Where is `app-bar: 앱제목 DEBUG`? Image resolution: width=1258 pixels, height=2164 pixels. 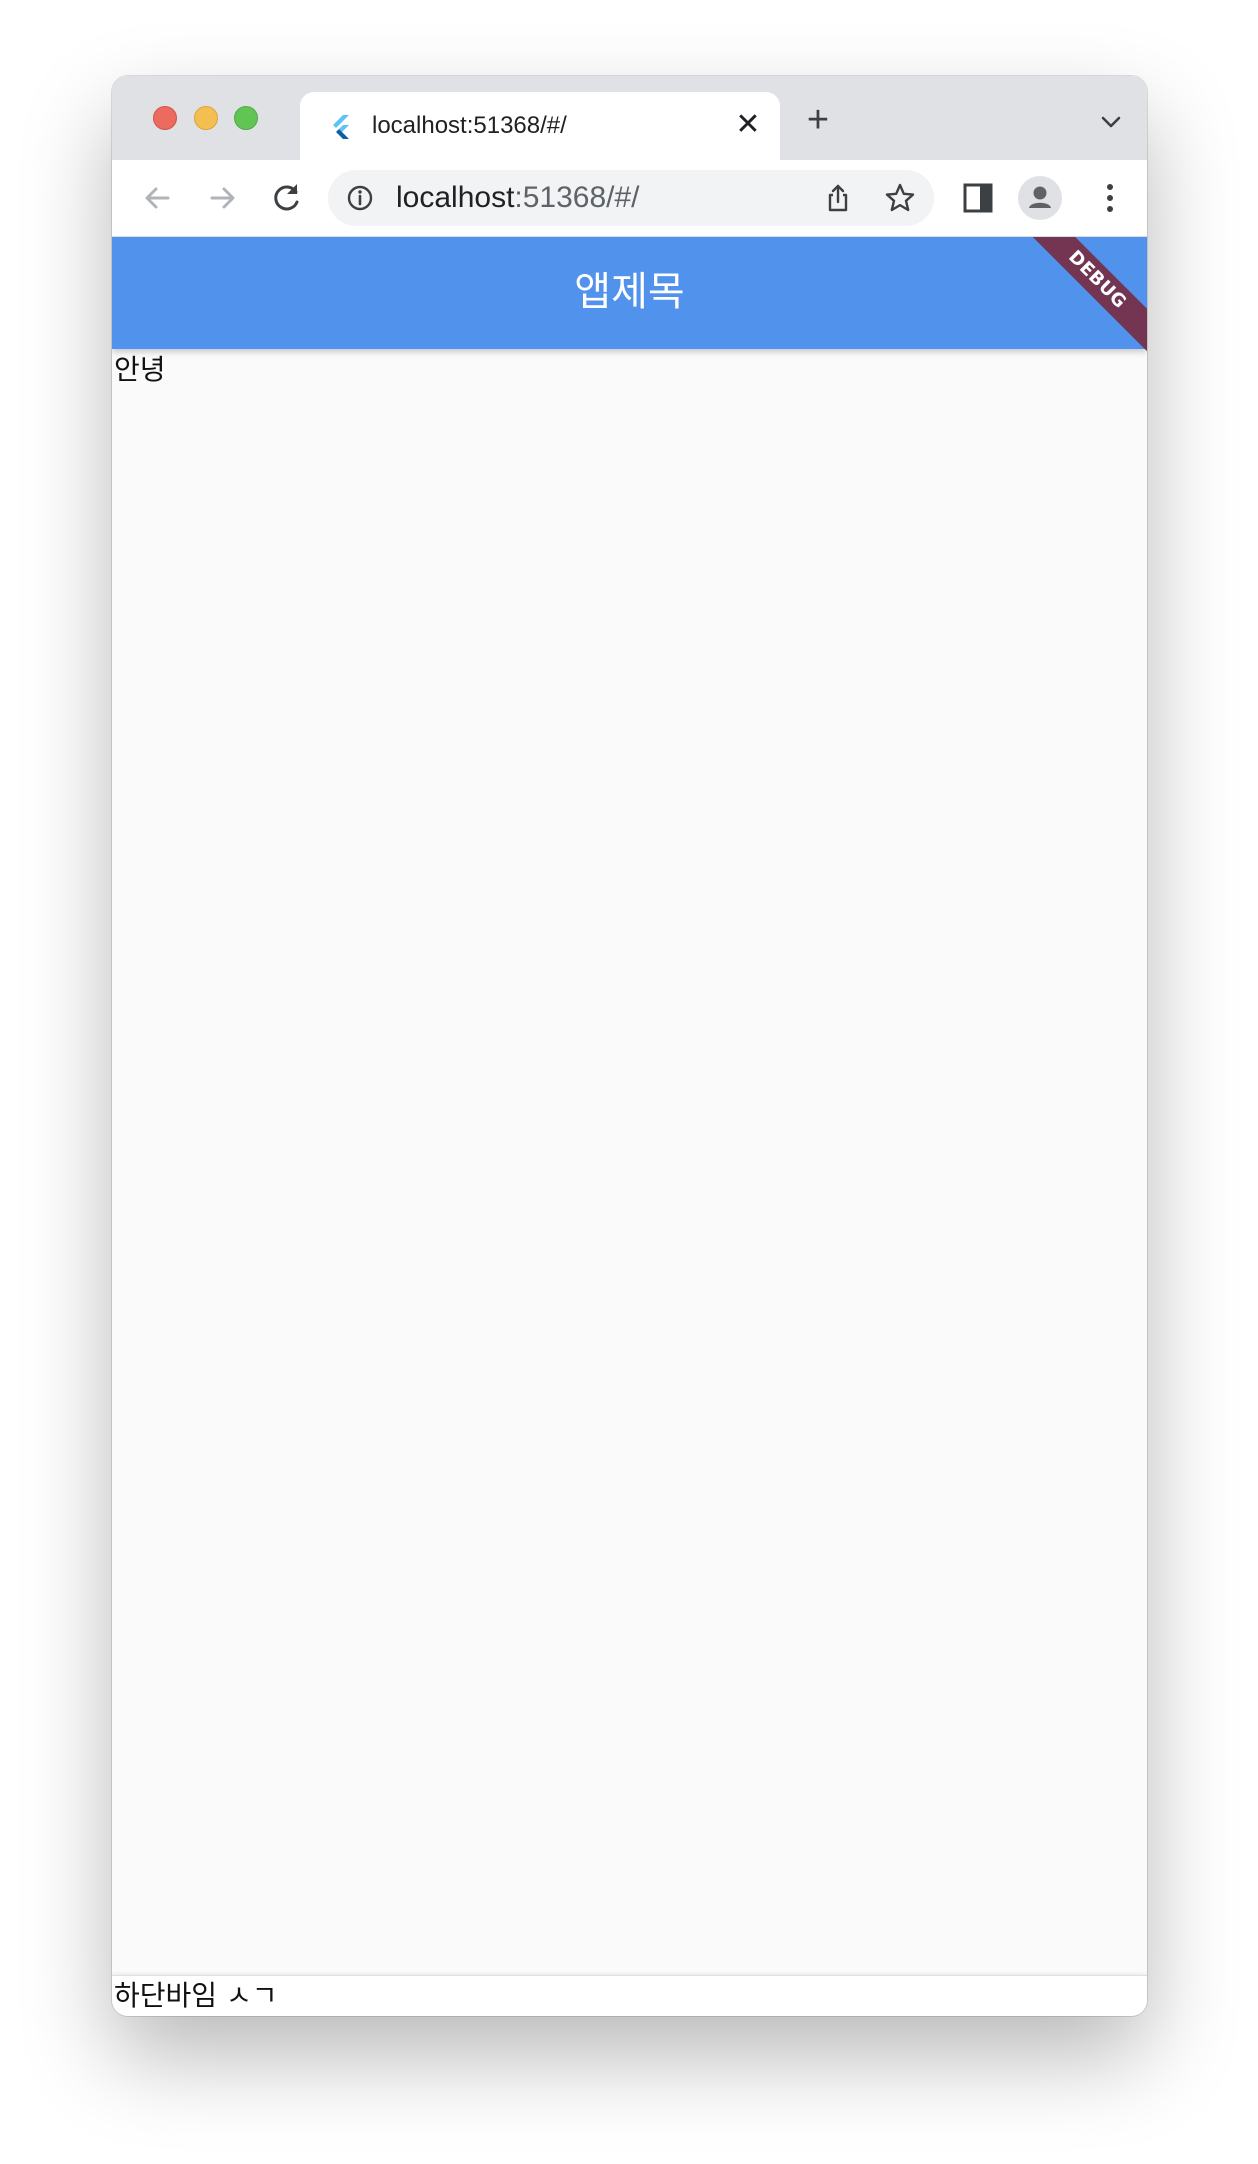
app-bar: 앱제목 DEBUG is located at coordinates (629, 303).